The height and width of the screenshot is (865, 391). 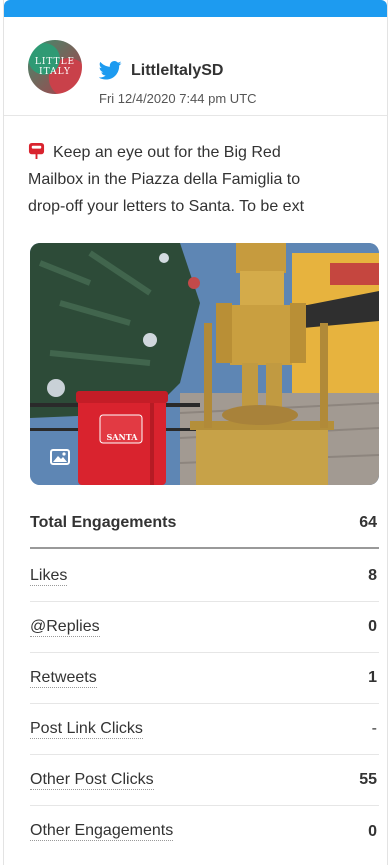 What do you see at coordinates (368, 522) in the screenshot?
I see `metric-value: 64` at bounding box center [368, 522].